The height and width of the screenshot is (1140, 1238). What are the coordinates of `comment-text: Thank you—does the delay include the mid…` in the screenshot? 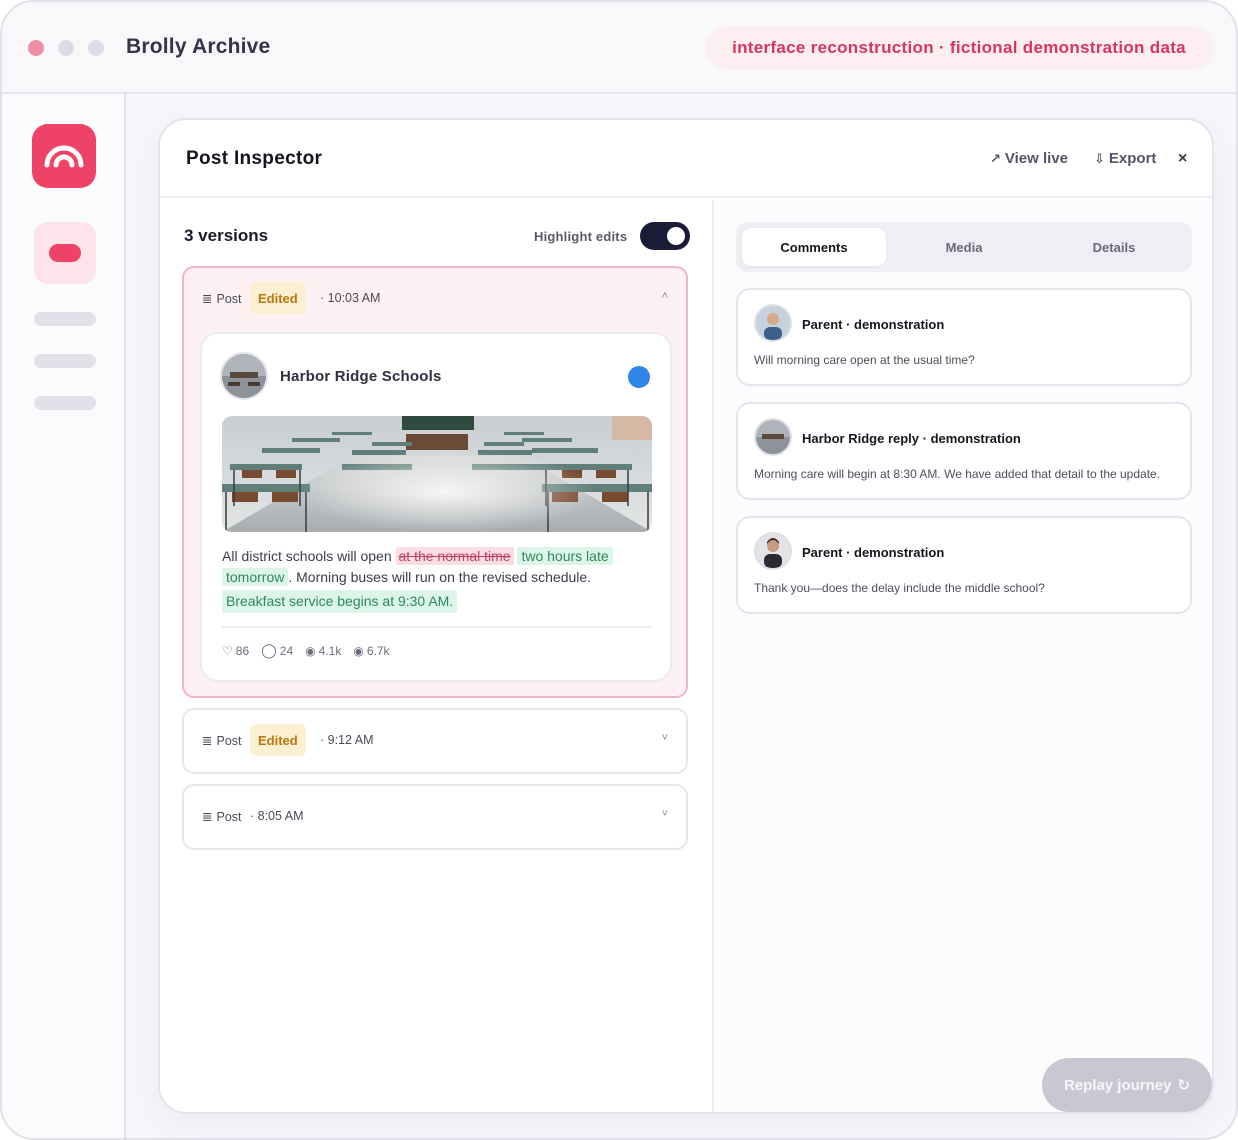 It's located at (899, 588).